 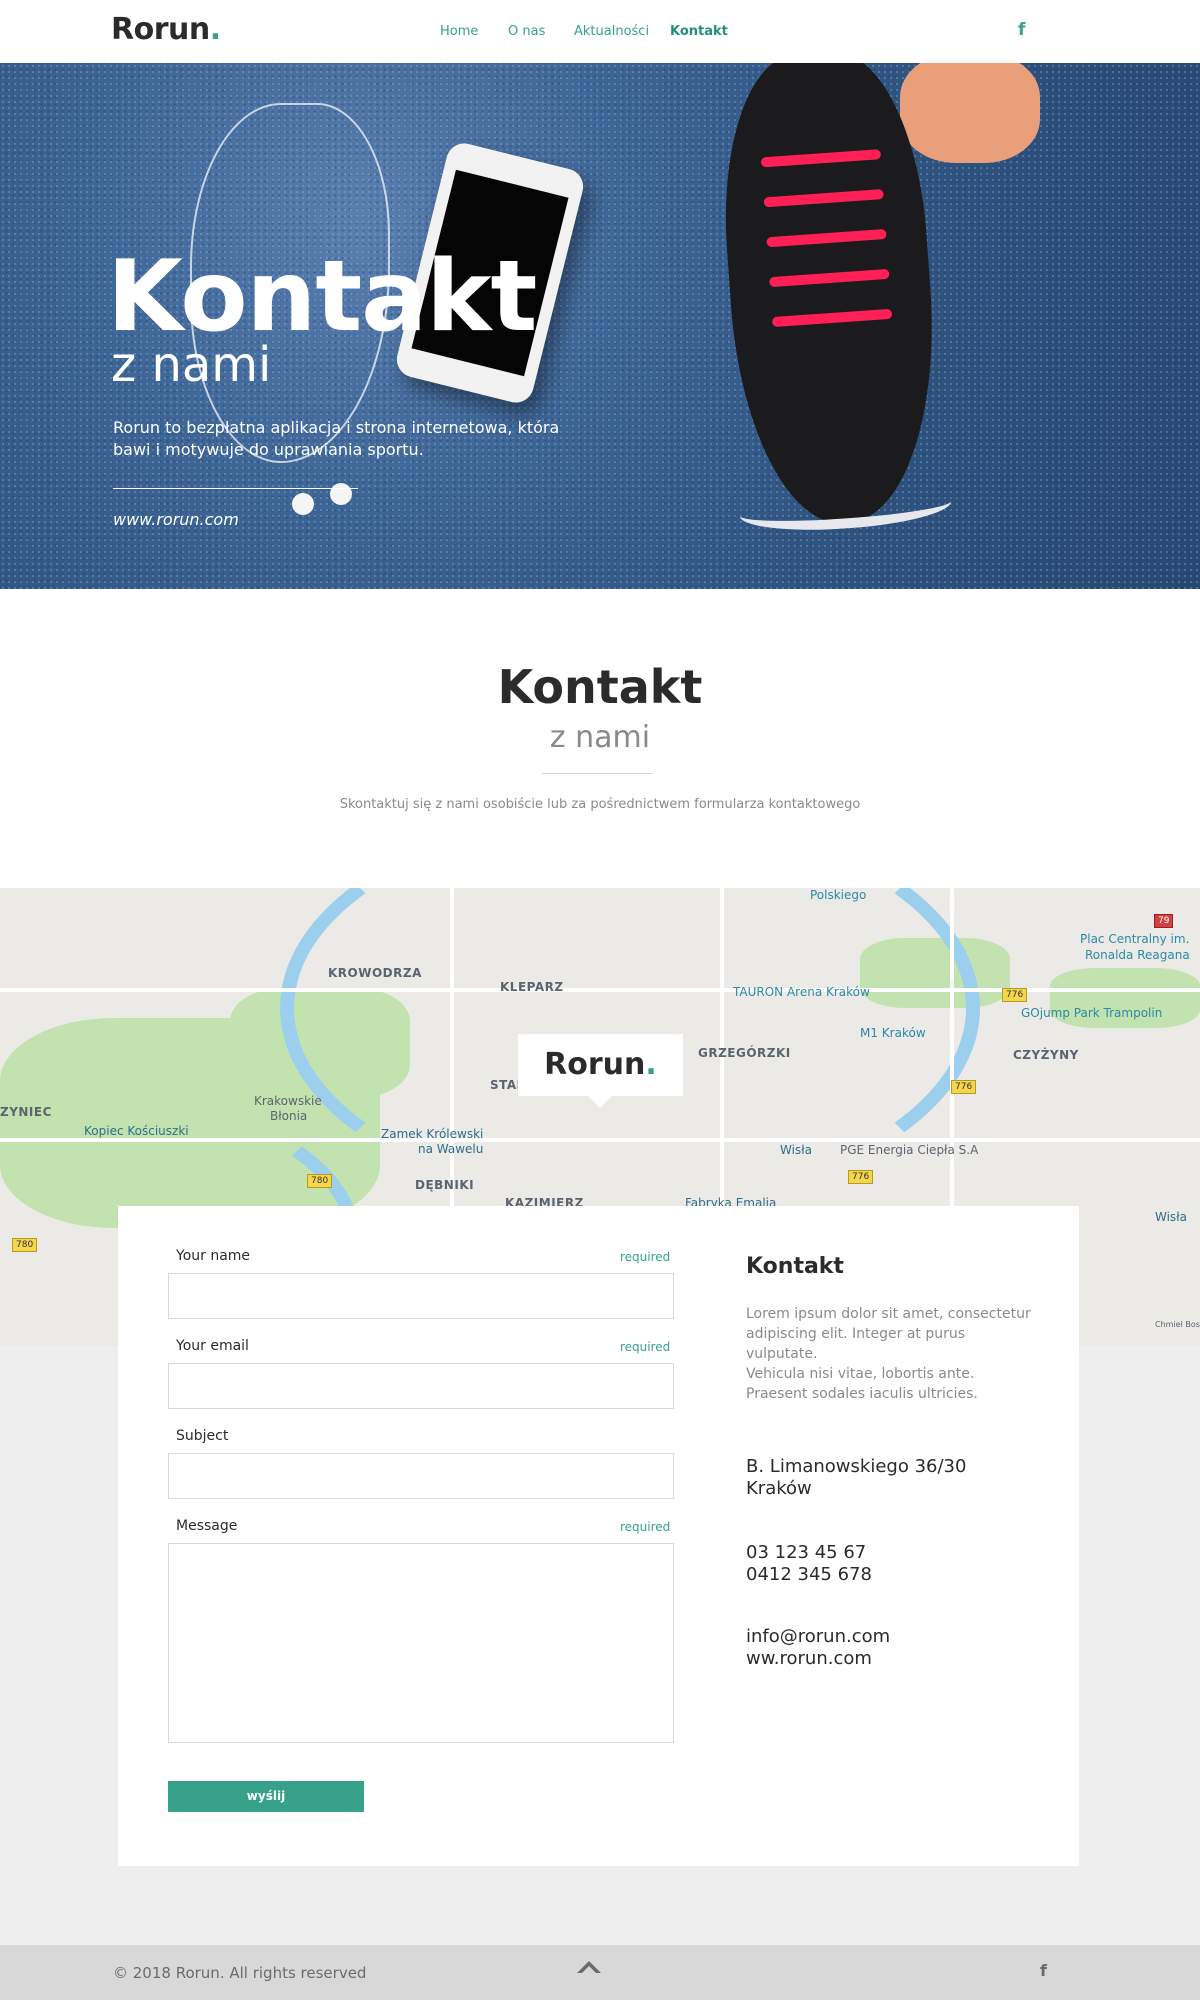 What do you see at coordinates (970, 113) in the screenshot?
I see `hand-image` at bounding box center [970, 113].